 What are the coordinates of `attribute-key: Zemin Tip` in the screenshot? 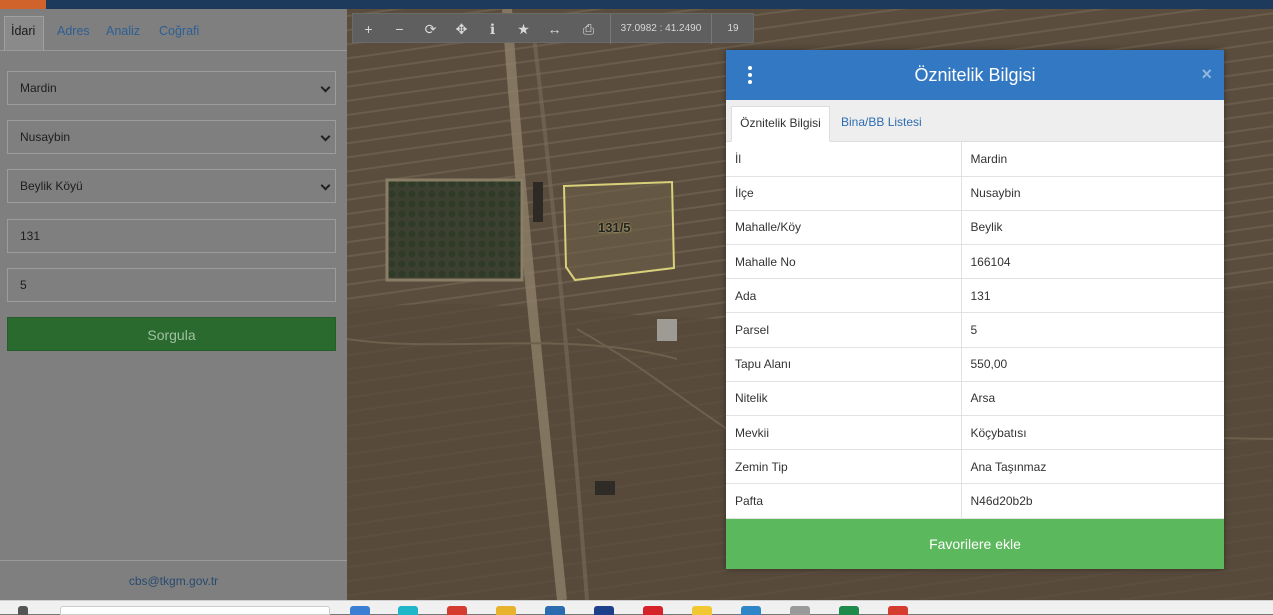 It's located at (844, 467).